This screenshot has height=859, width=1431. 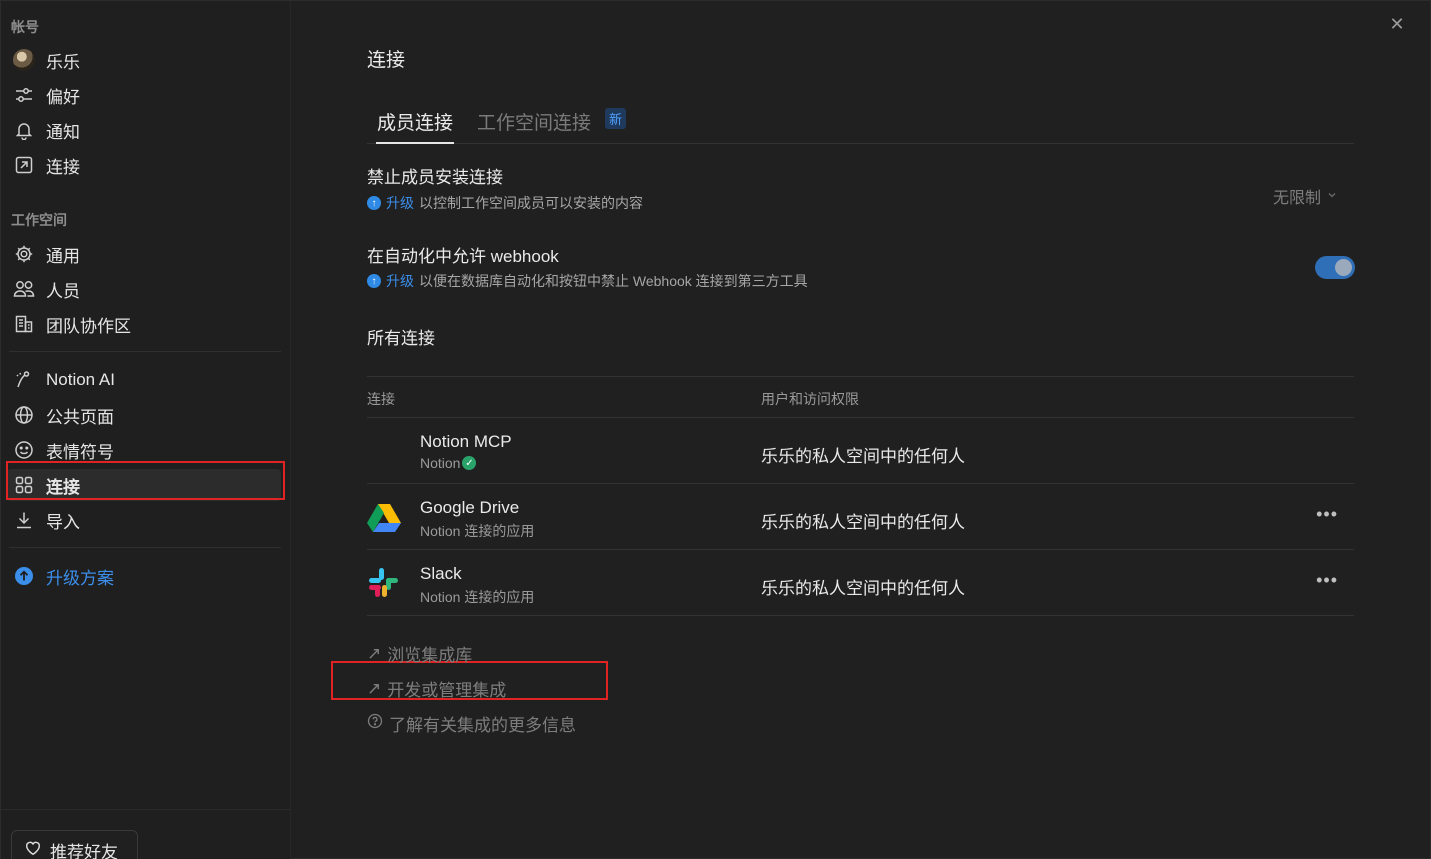 What do you see at coordinates (860, 397) in the screenshot?
I see `table-header: 连接 用户和访问权限` at bounding box center [860, 397].